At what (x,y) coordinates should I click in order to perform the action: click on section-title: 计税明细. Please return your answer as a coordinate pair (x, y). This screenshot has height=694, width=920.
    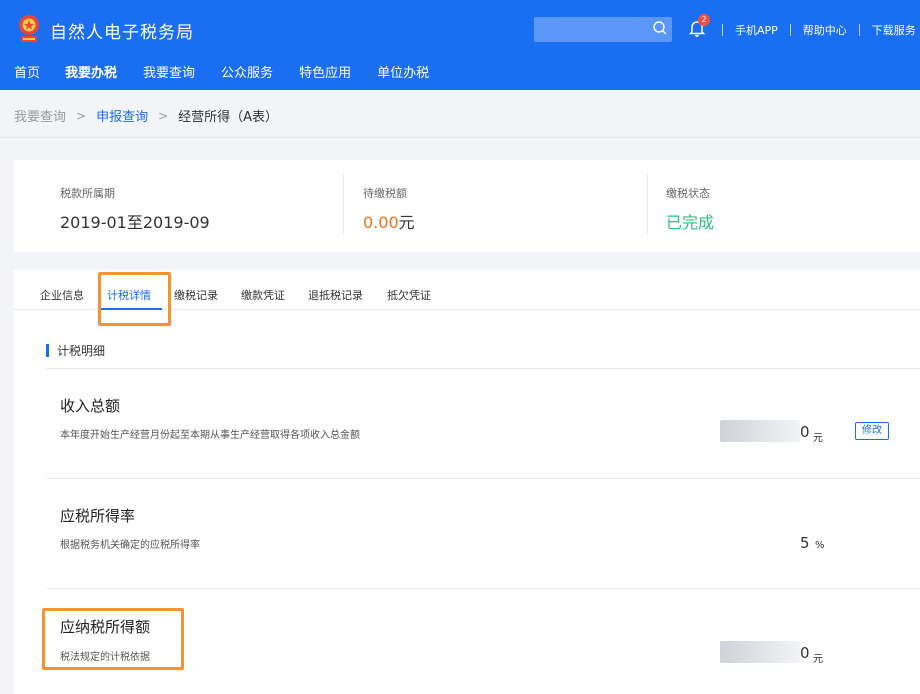
    Looking at the image, I should click on (81, 351).